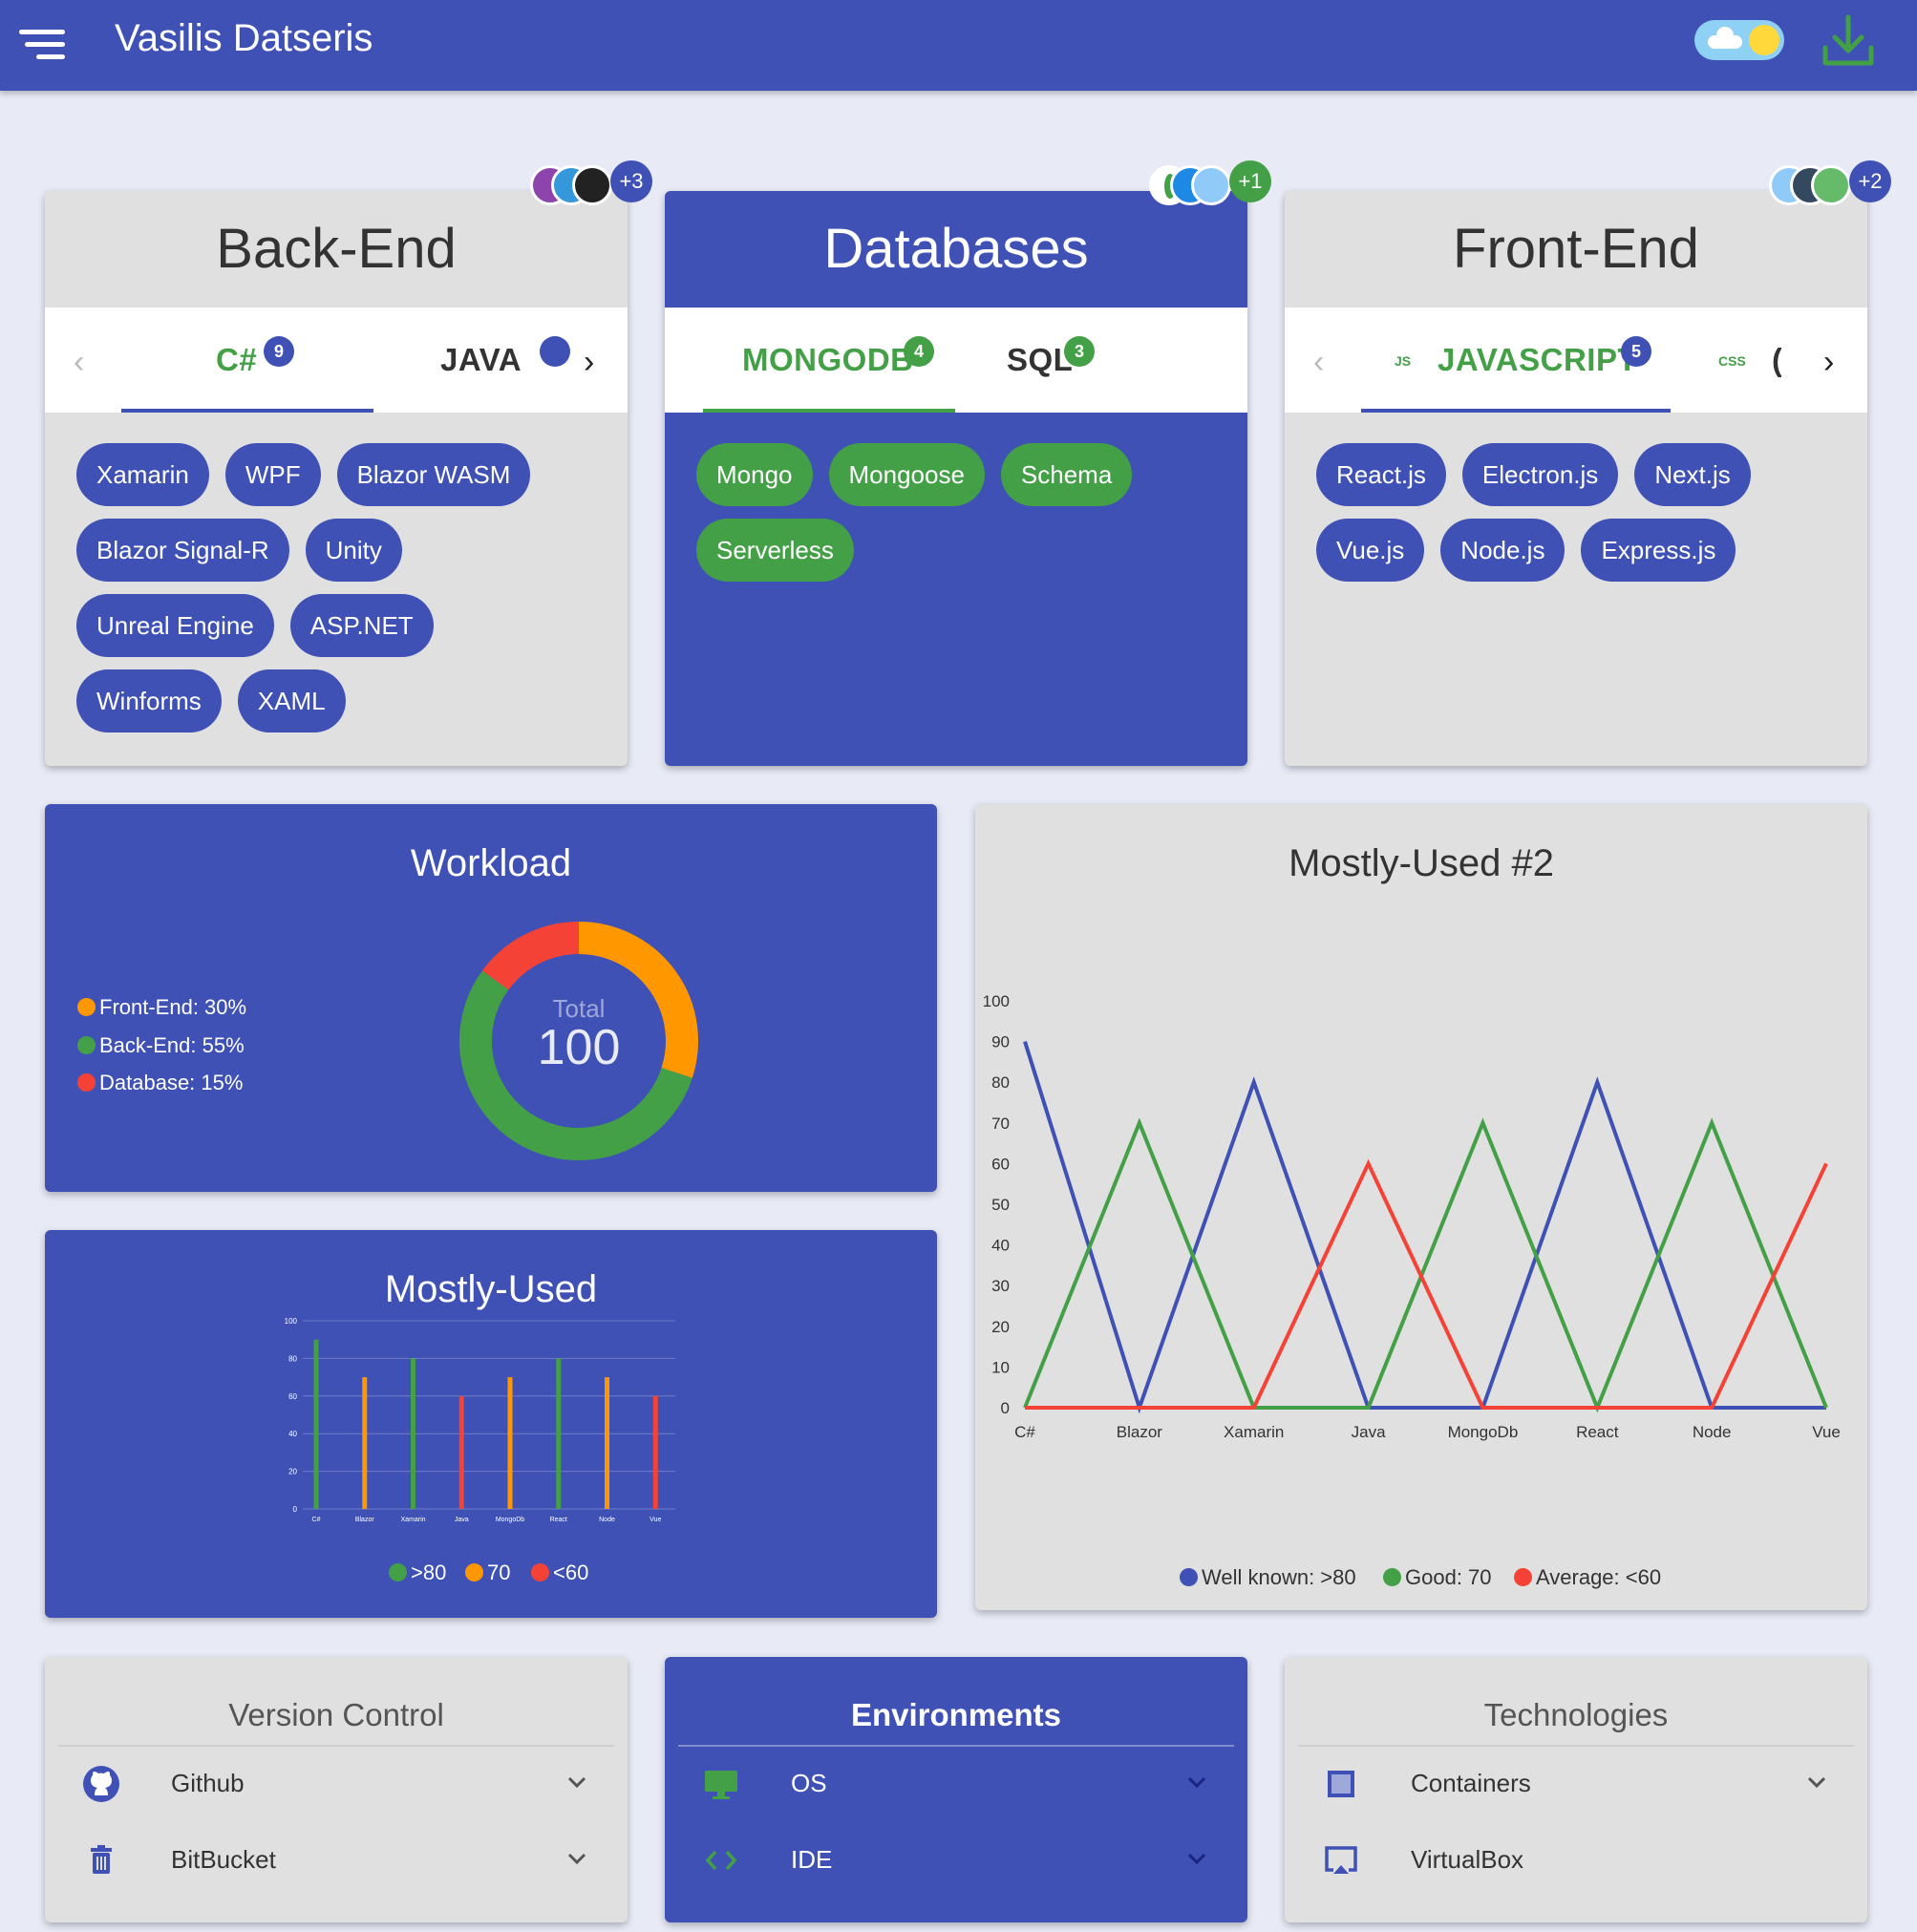 This screenshot has height=1932, width=1917. I want to click on list-item-bitbucket: BitBucket, so click(336, 1859).